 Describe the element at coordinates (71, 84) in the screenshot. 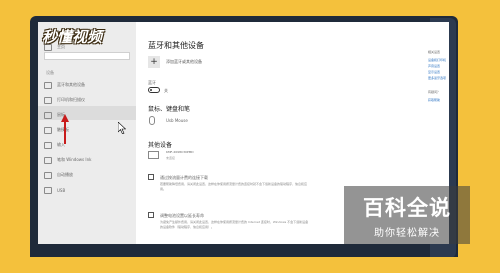

I see `sidebar-item-label: 蓝牙和其他设备` at that location.